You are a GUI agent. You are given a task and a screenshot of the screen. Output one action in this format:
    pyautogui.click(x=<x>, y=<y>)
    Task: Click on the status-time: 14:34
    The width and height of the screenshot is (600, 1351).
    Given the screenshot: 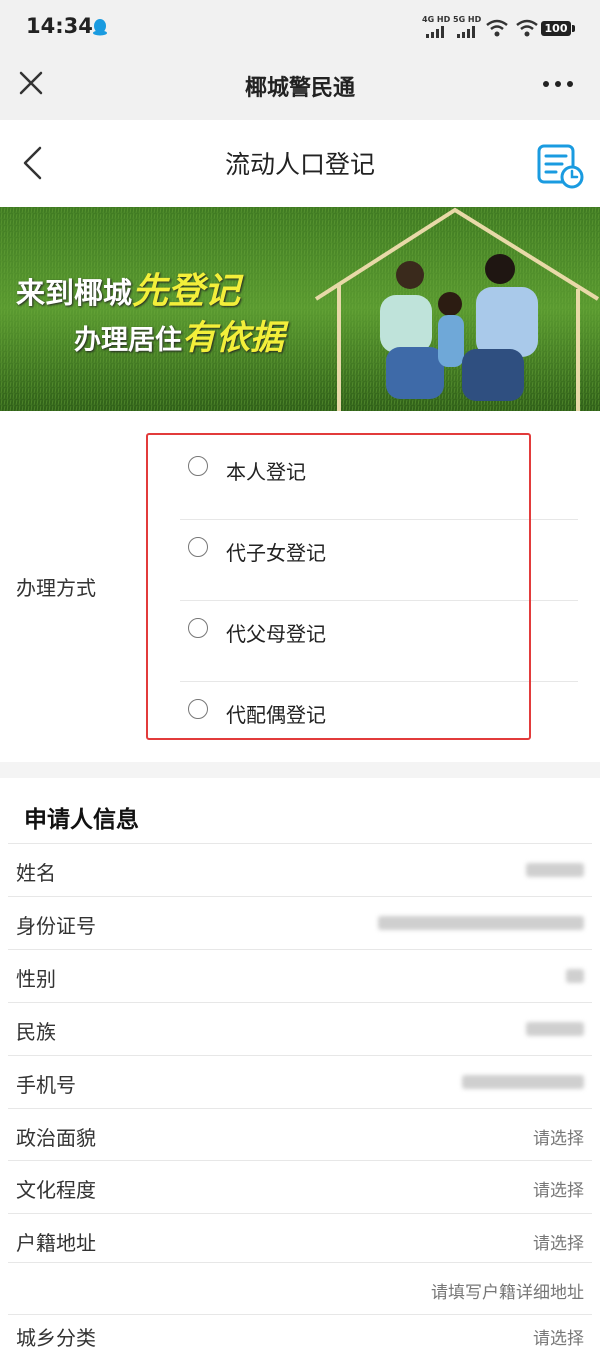 What is the action you would take?
    pyautogui.click(x=59, y=26)
    